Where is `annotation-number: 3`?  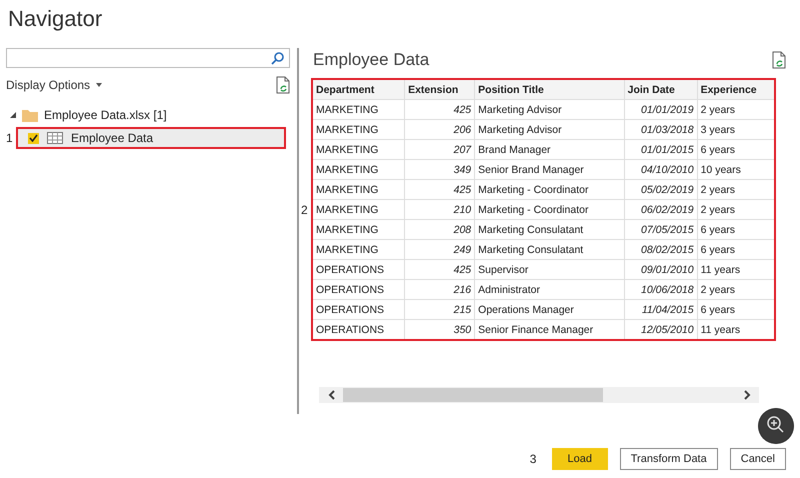
annotation-number: 3 is located at coordinates (534, 459).